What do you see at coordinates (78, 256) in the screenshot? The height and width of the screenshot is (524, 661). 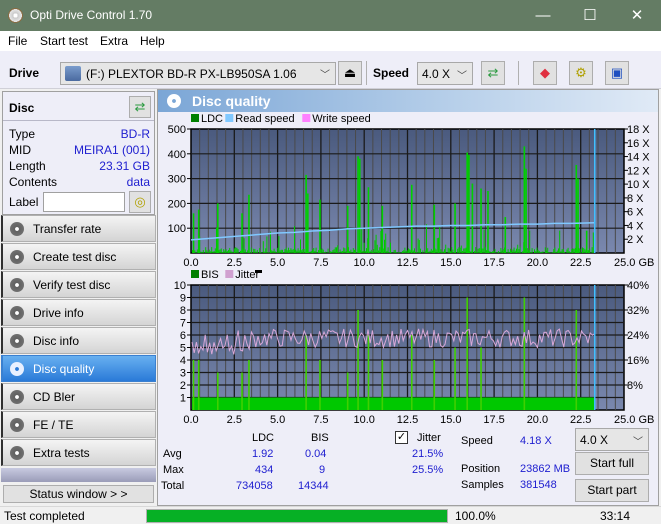 I see `nav-create-test-disc: Create test disc` at bounding box center [78, 256].